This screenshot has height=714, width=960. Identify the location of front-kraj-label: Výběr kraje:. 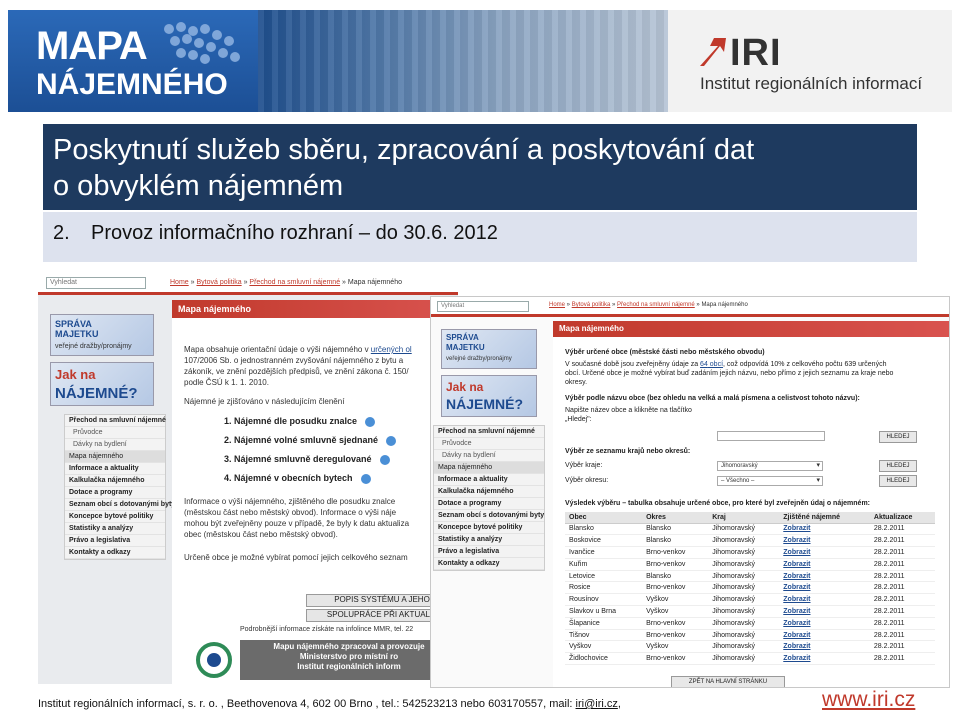
(584, 465).